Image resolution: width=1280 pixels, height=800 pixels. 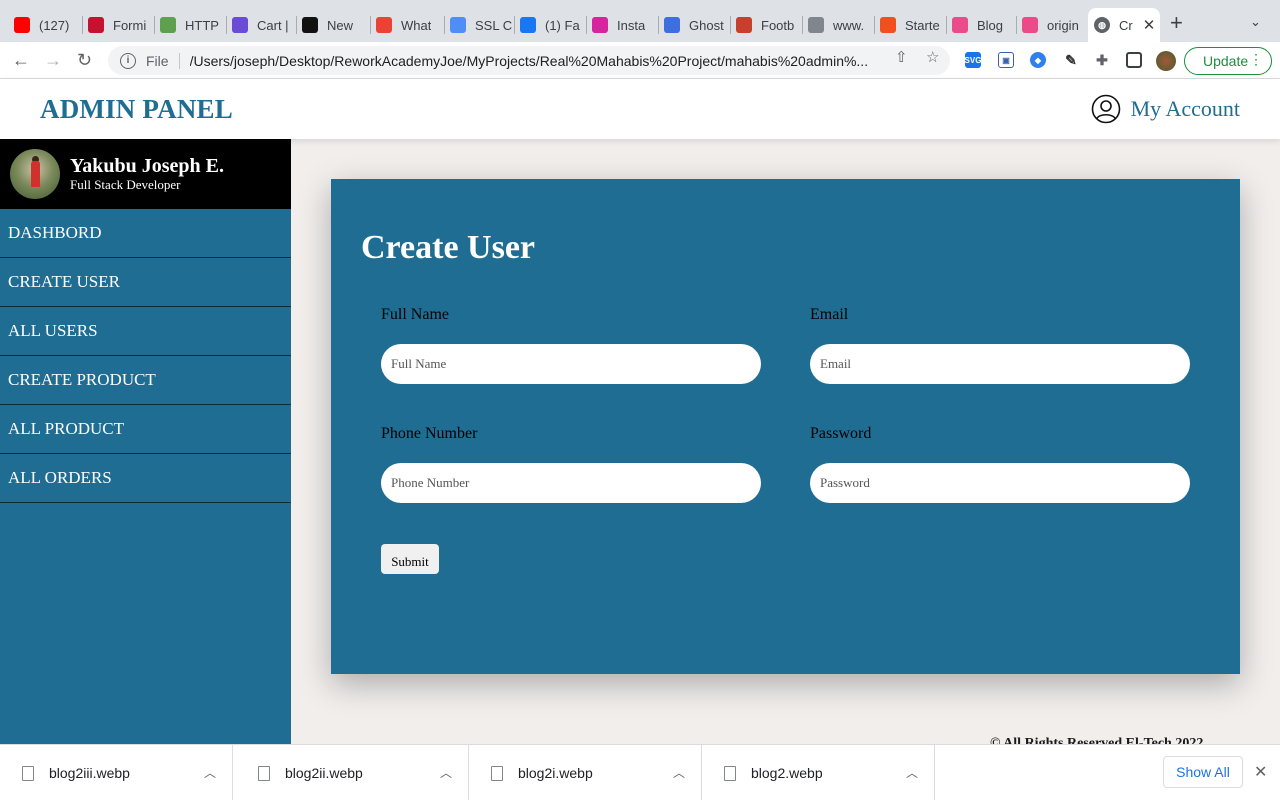 I want to click on update-button: Update ⋮, so click(x=1228, y=61).